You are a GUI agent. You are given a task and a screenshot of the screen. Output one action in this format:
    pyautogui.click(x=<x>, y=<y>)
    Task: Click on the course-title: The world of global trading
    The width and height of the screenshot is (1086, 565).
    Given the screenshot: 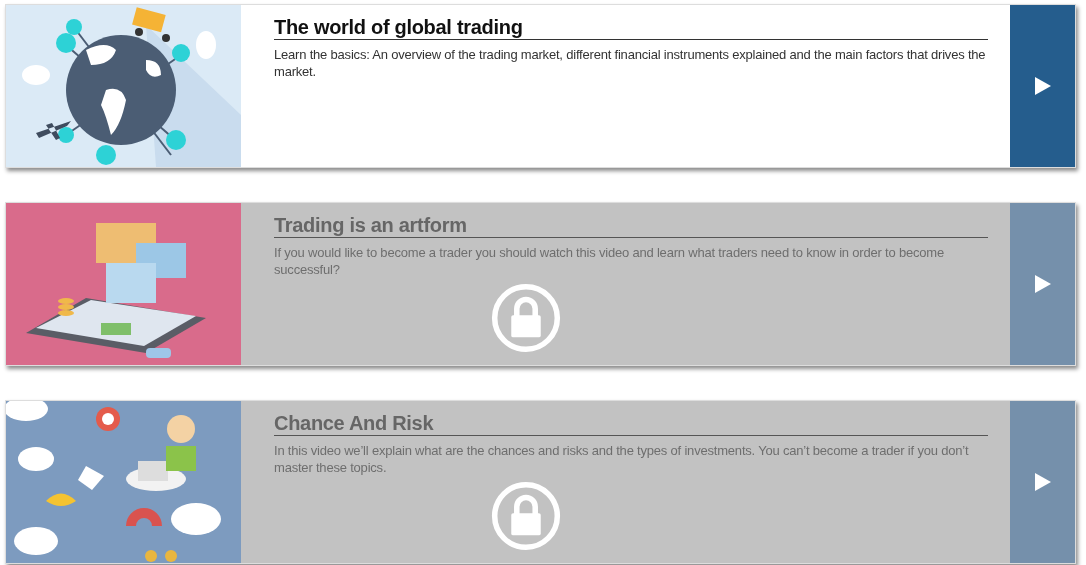 What is the action you would take?
    pyautogui.click(x=631, y=27)
    